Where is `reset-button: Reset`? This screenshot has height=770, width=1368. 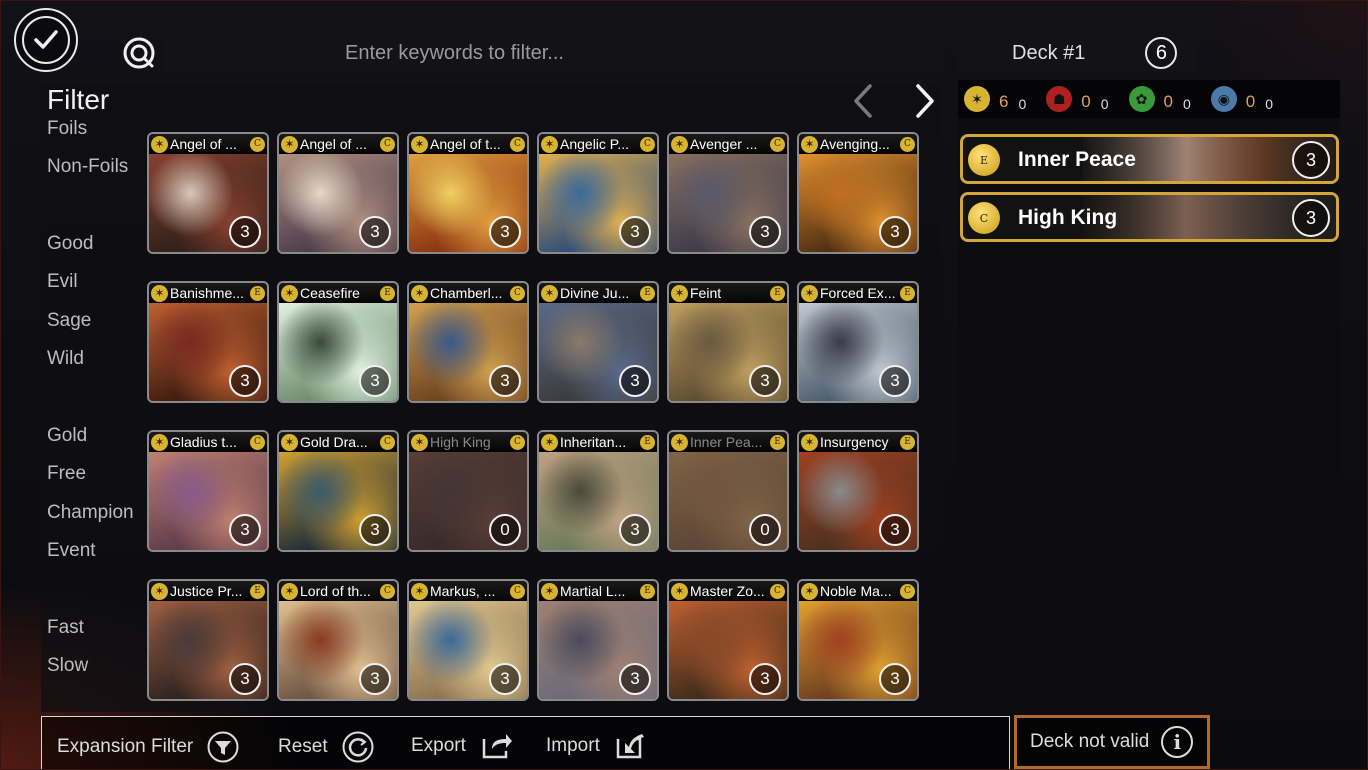
reset-button: Reset is located at coordinates (326, 747).